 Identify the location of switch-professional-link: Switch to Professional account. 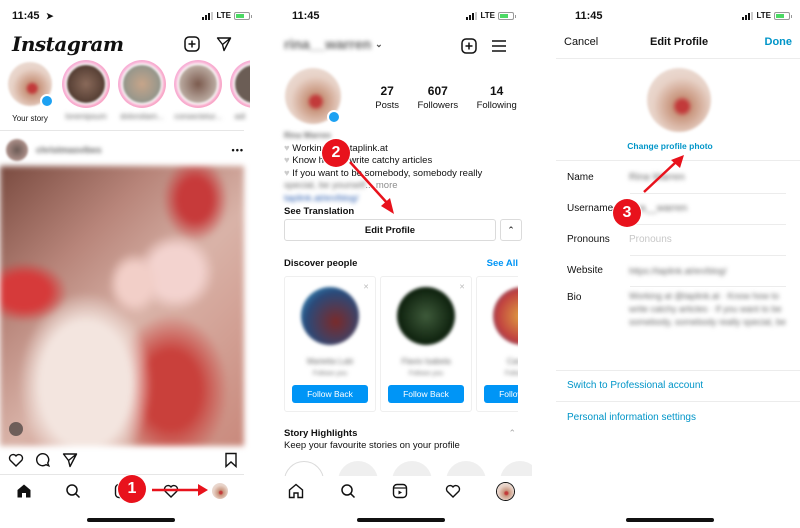
(635, 385).